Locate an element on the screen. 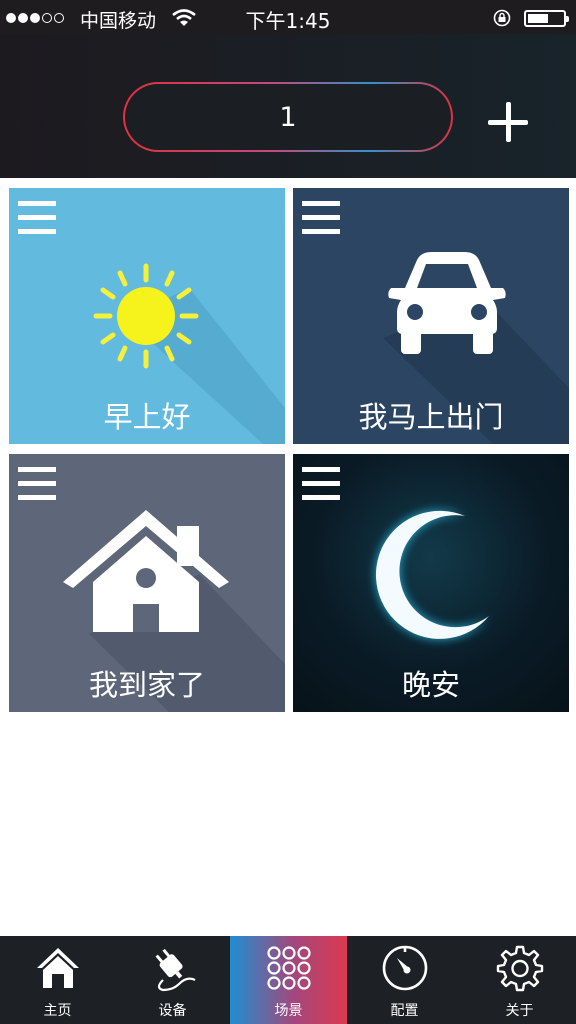  tab-scenes: 场景 is located at coordinates (288, 980).